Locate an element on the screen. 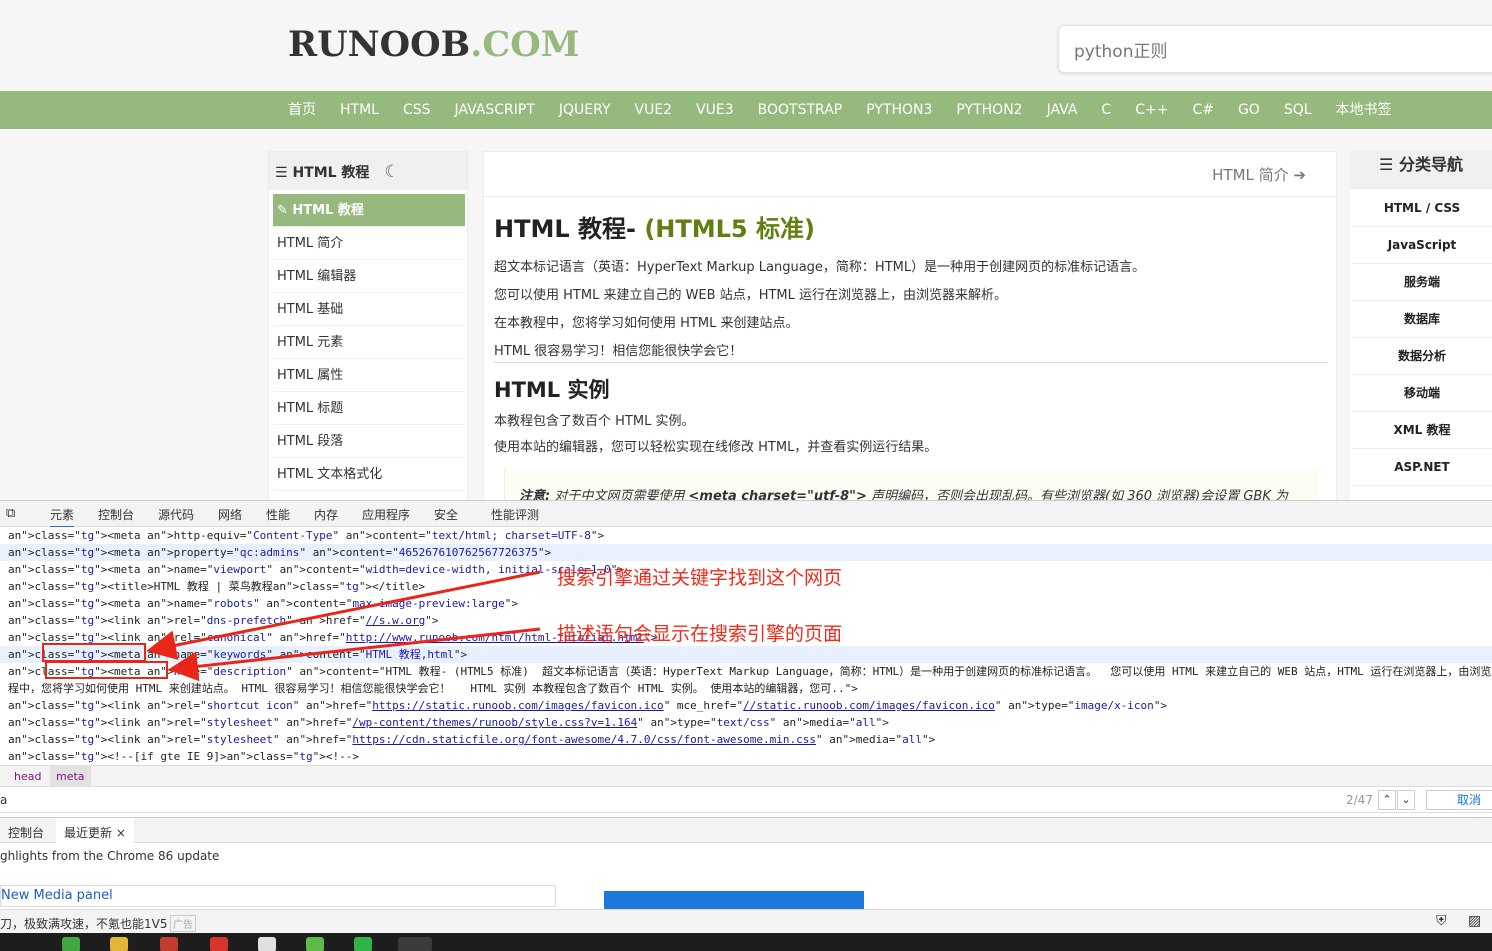 This screenshot has height=951, width=1492. devtools-tab: 源代码 is located at coordinates (176, 514).